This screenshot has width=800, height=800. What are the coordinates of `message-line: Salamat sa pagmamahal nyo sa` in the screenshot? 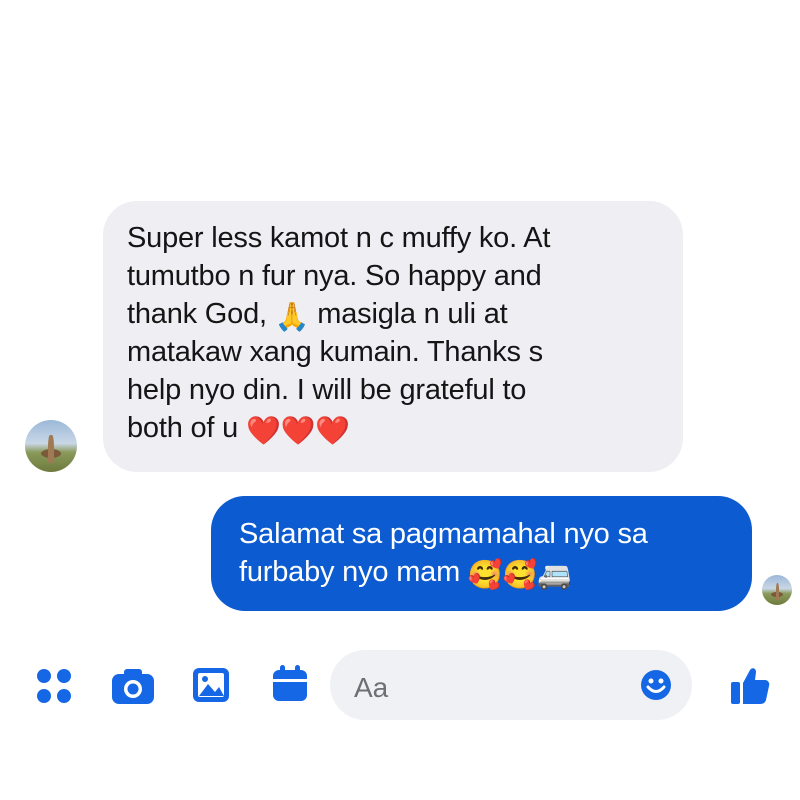 It's located at (443, 534).